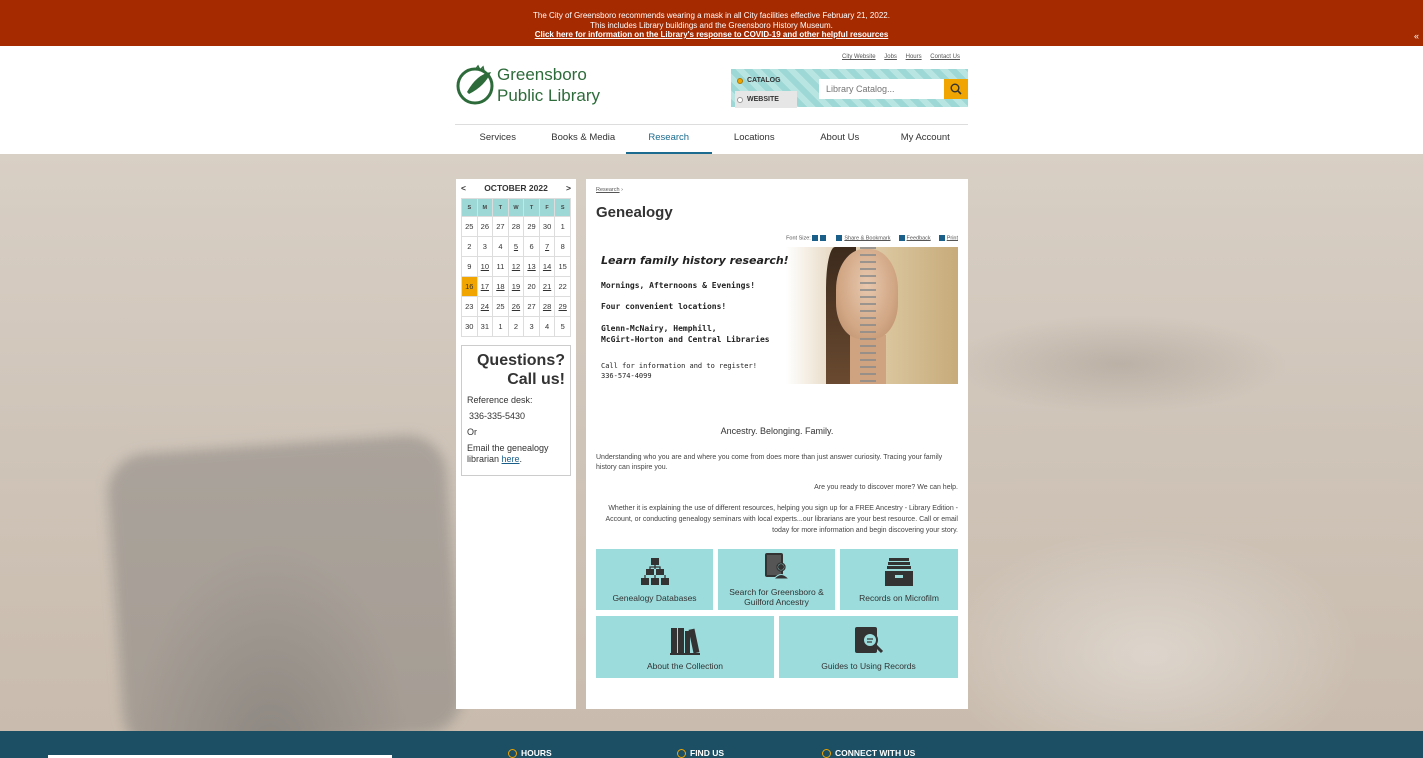 The width and height of the screenshot is (1423, 758). I want to click on nav-services: Services, so click(498, 139).